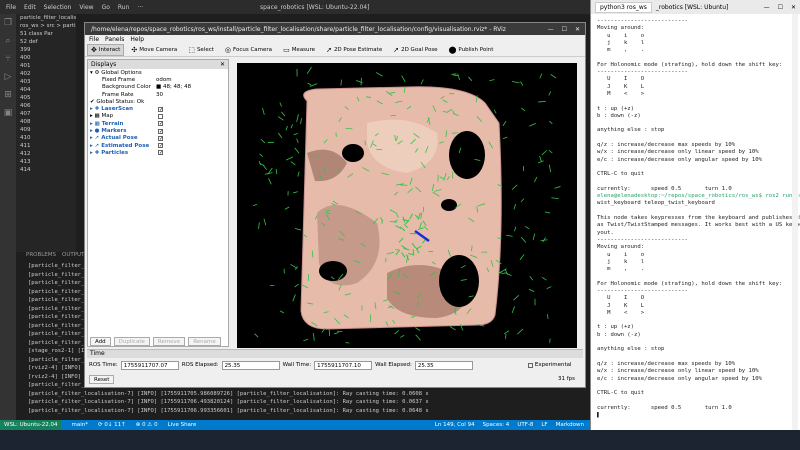  What do you see at coordinates (102, 379) in the screenshot?
I see `reset-button: Reset` at bounding box center [102, 379].